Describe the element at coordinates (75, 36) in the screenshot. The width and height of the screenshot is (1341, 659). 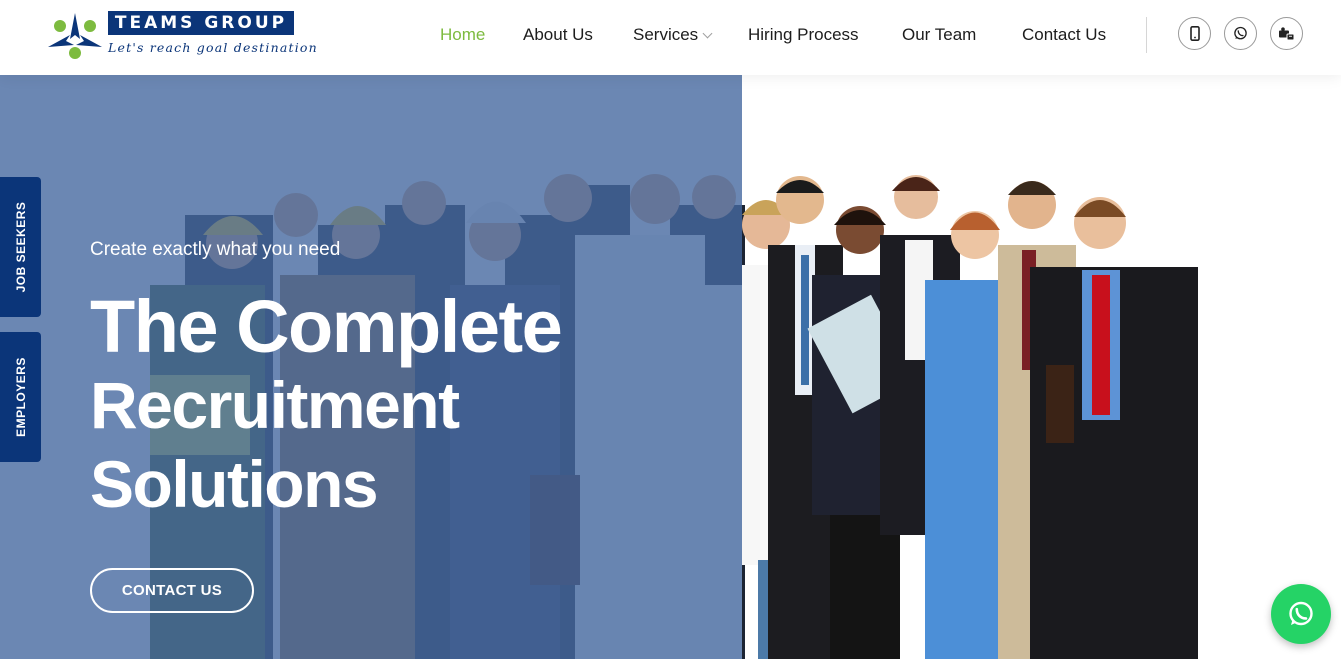
I see `logo-mark-icon` at that location.